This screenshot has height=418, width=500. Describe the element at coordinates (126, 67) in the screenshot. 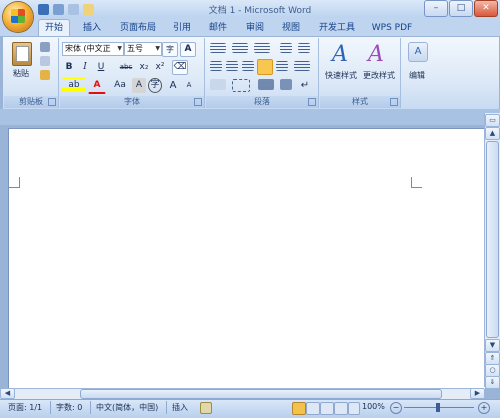

I see `strikethrough-button: abc` at that location.